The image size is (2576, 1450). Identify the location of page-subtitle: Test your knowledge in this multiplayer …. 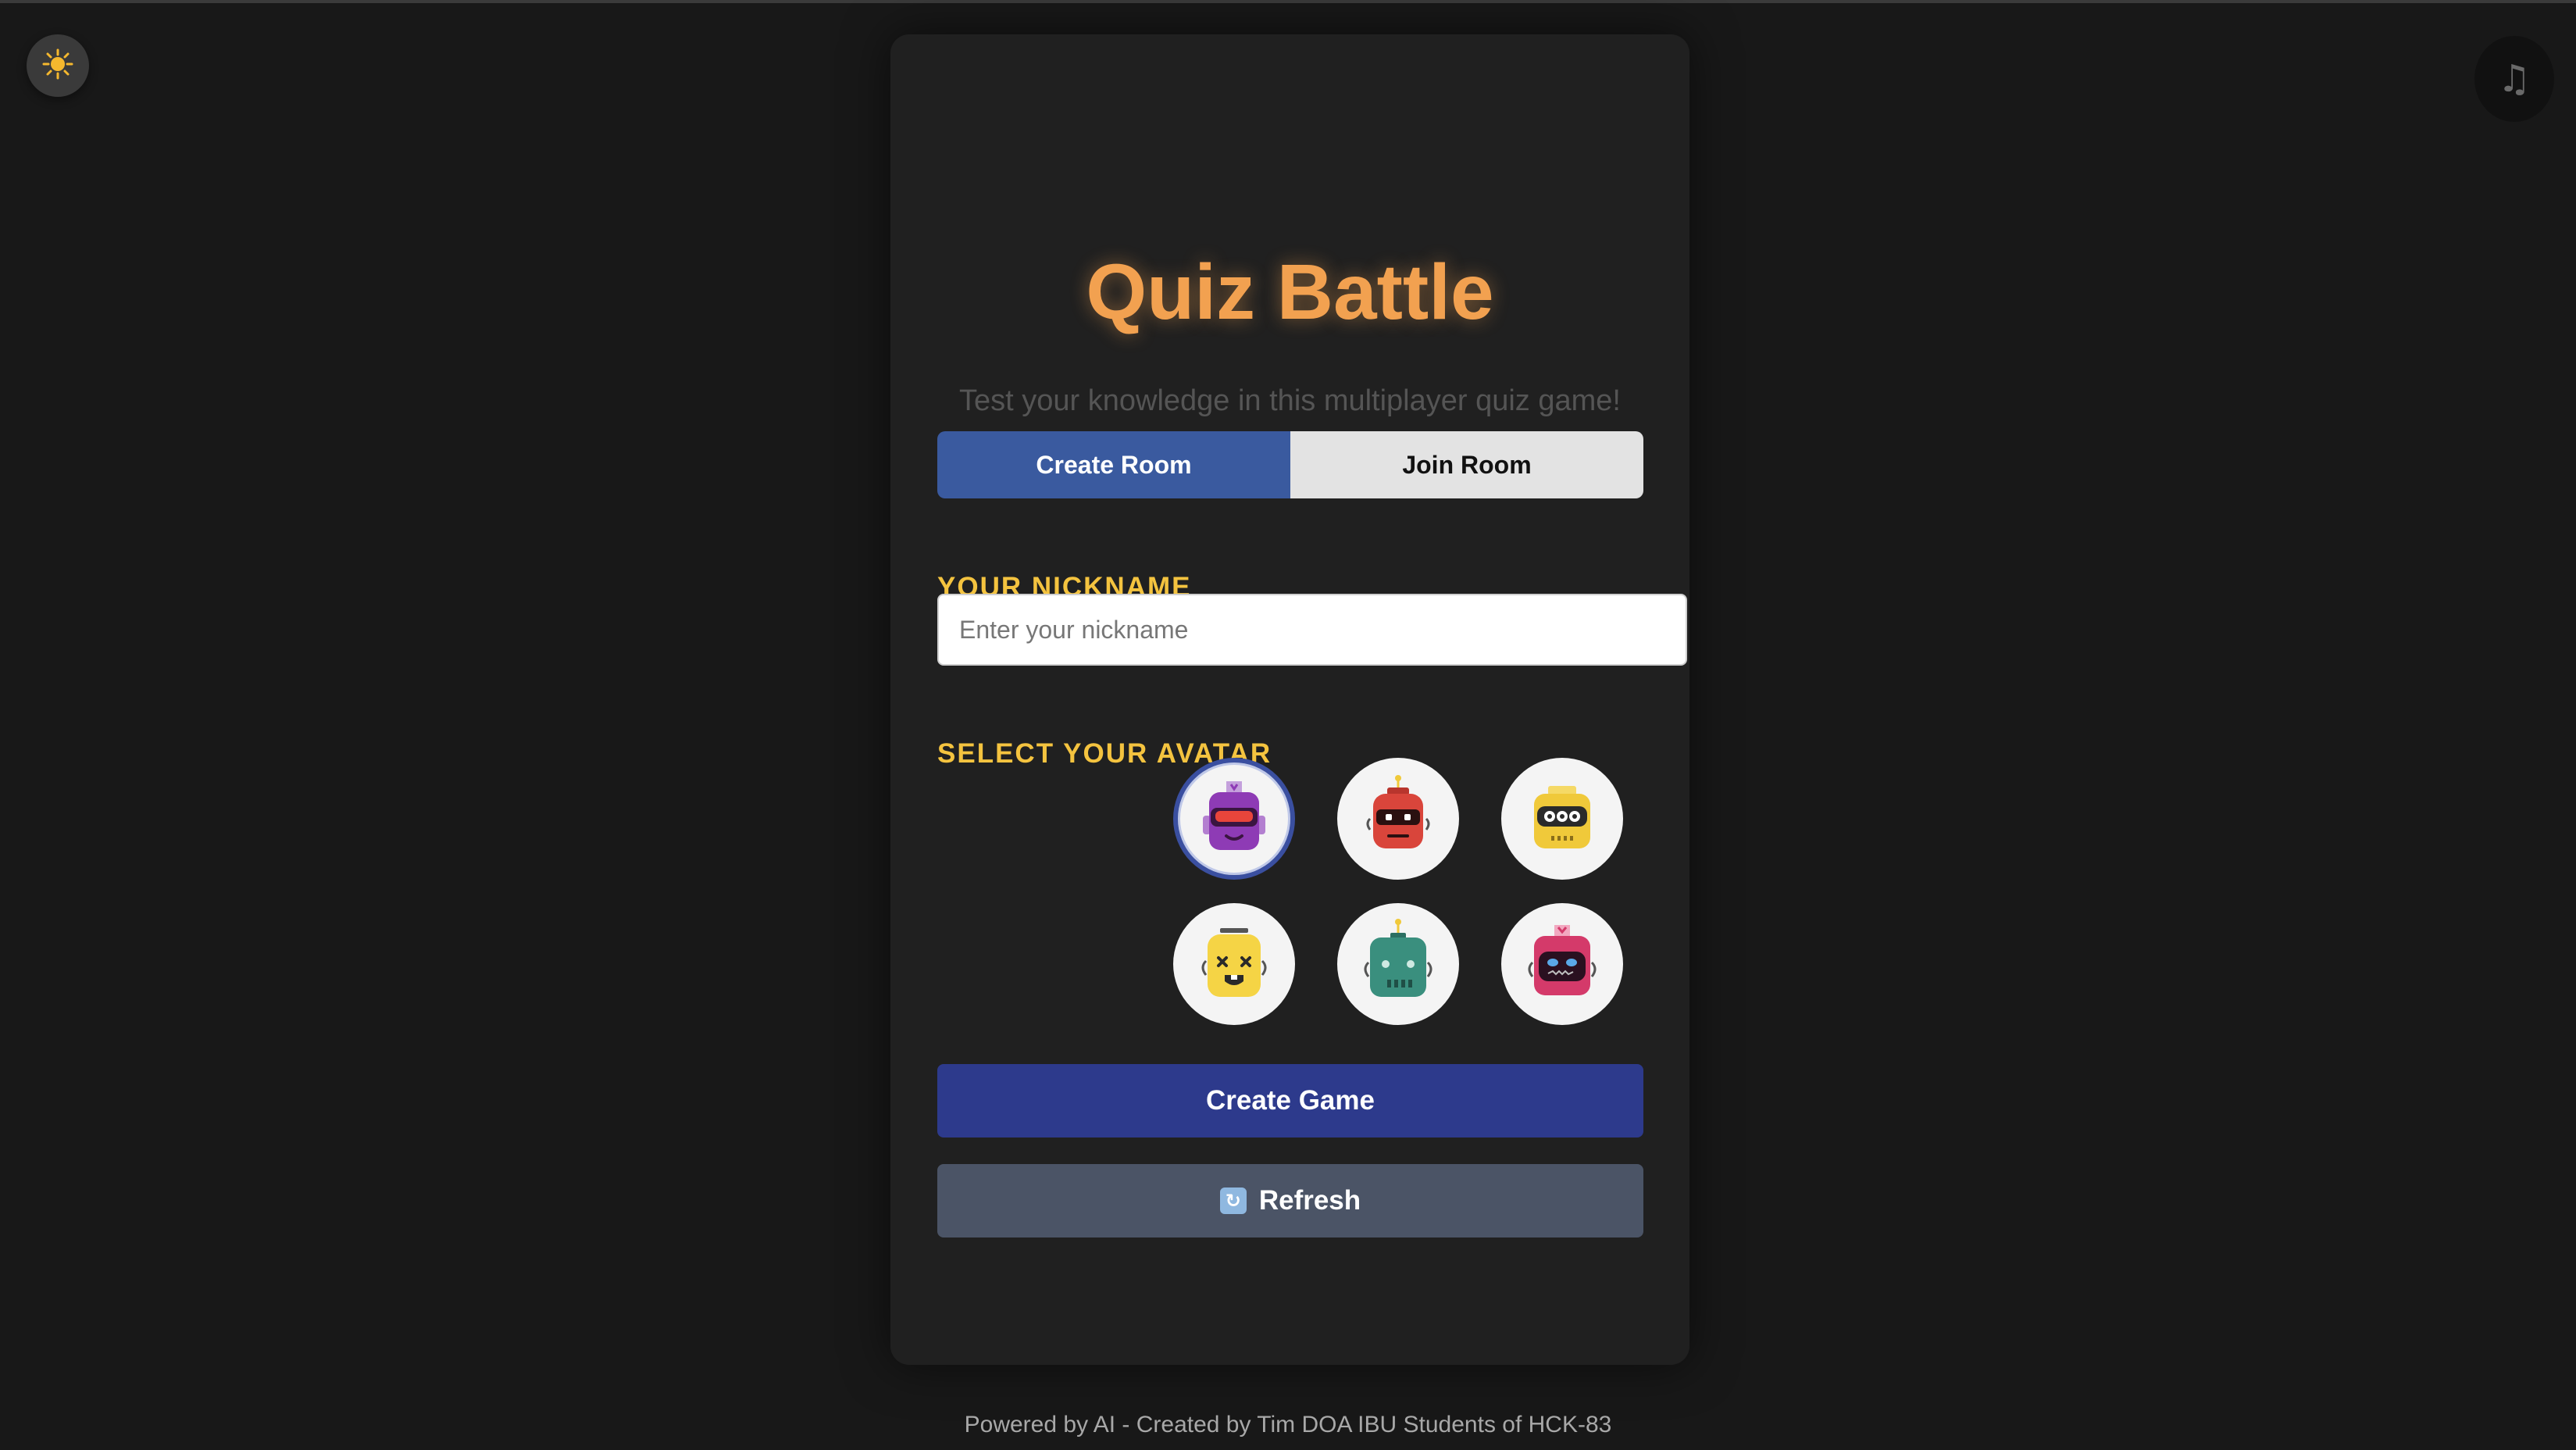
(1290, 400).